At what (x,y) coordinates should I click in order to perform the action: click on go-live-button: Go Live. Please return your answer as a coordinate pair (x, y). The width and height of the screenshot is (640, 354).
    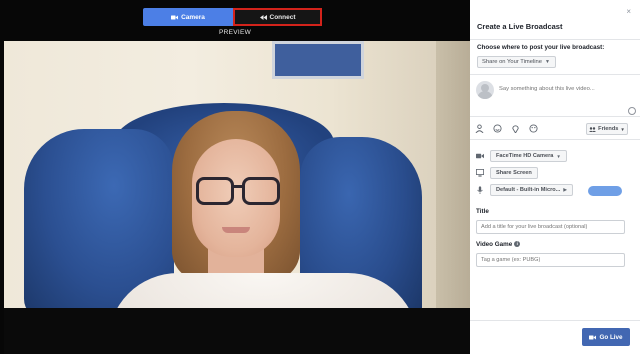
    Looking at the image, I should click on (606, 337).